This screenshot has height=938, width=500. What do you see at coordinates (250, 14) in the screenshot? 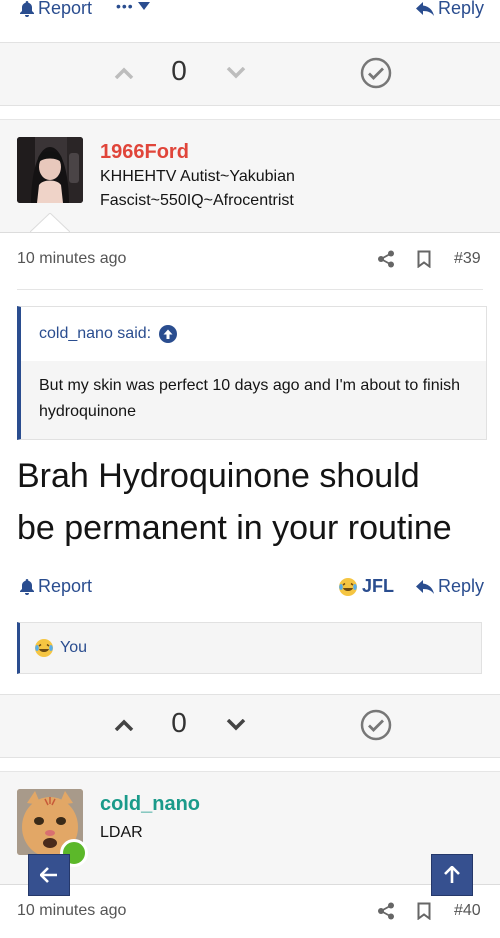
I see `top-actions-row: Report ••• Reply` at bounding box center [250, 14].